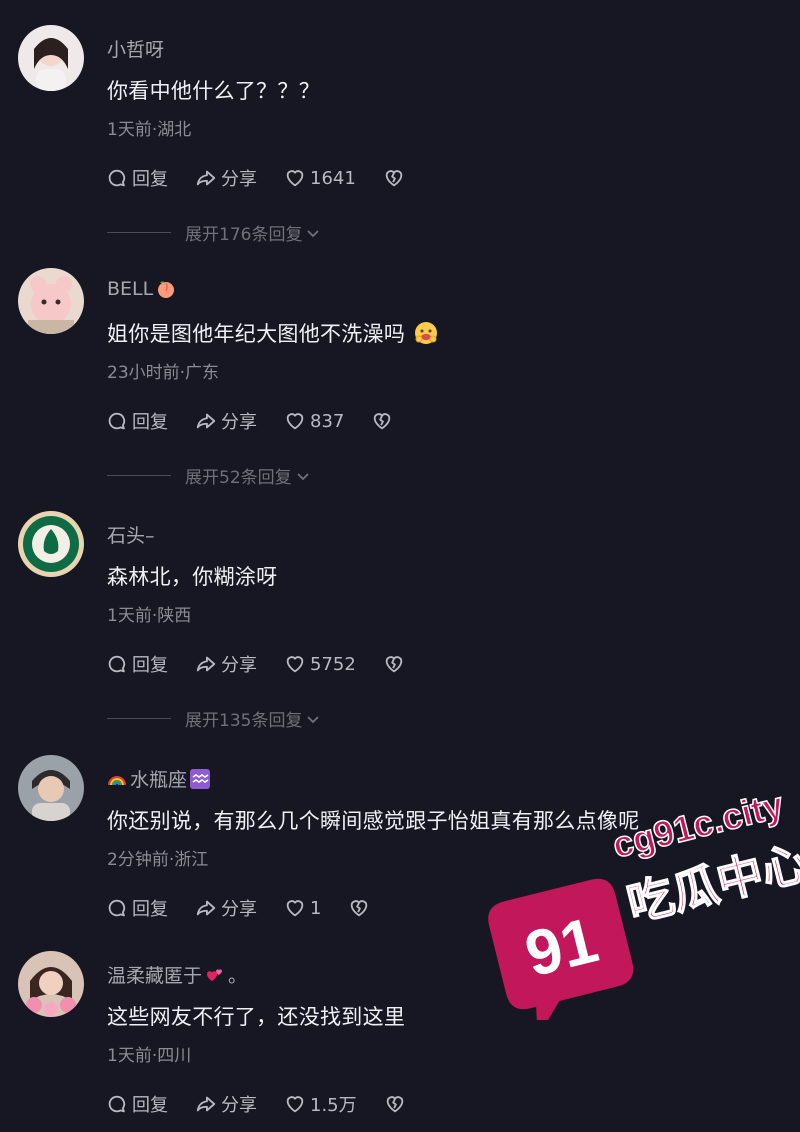 The image size is (800, 1132). I want to click on comment-meta: 1天前·四川, so click(149, 1056).